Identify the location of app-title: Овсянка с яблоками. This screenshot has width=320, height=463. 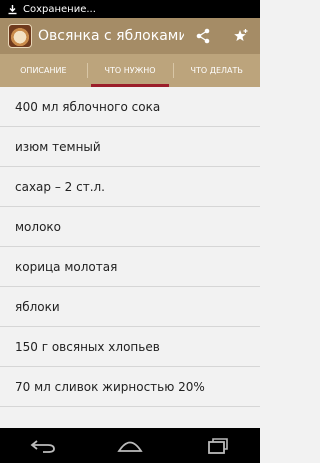
(111, 36).